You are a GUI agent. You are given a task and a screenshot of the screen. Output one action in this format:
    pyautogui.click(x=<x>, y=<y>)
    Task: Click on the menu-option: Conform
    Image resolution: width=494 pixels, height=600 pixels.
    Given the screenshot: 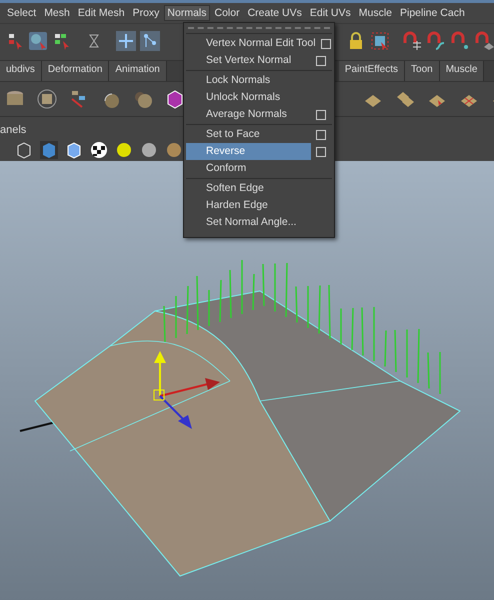 What is the action you would take?
    pyautogui.click(x=248, y=168)
    